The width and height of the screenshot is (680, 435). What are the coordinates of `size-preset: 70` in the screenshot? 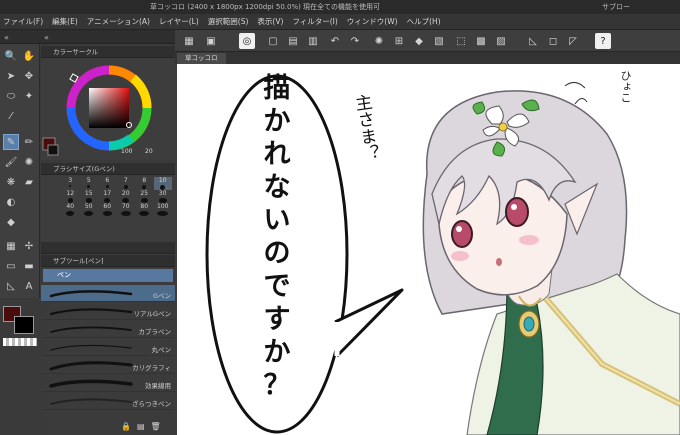 It's located at (126, 209).